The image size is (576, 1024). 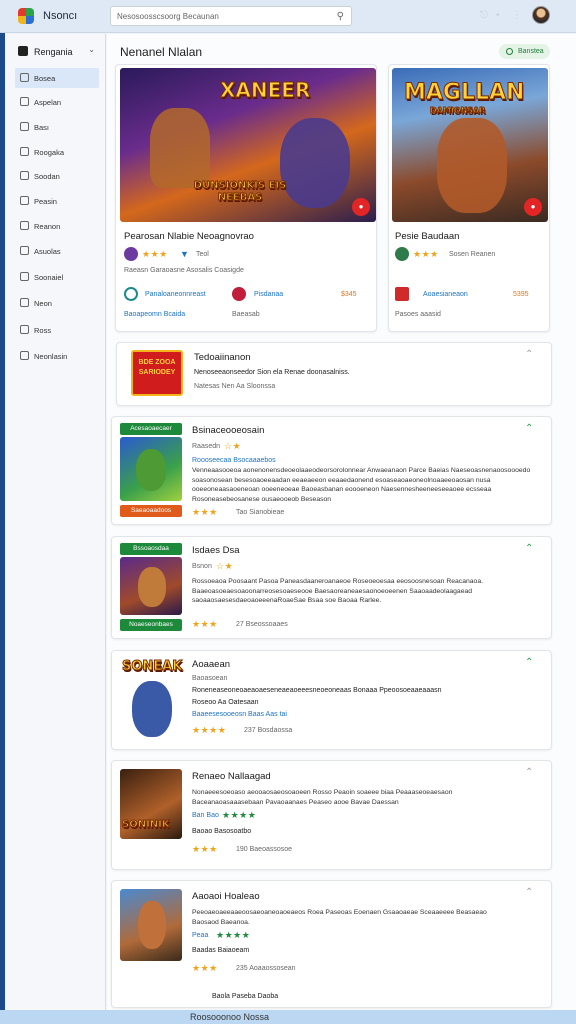 I want to click on sidebar-item-1: Bosea, so click(x=57, y=78).